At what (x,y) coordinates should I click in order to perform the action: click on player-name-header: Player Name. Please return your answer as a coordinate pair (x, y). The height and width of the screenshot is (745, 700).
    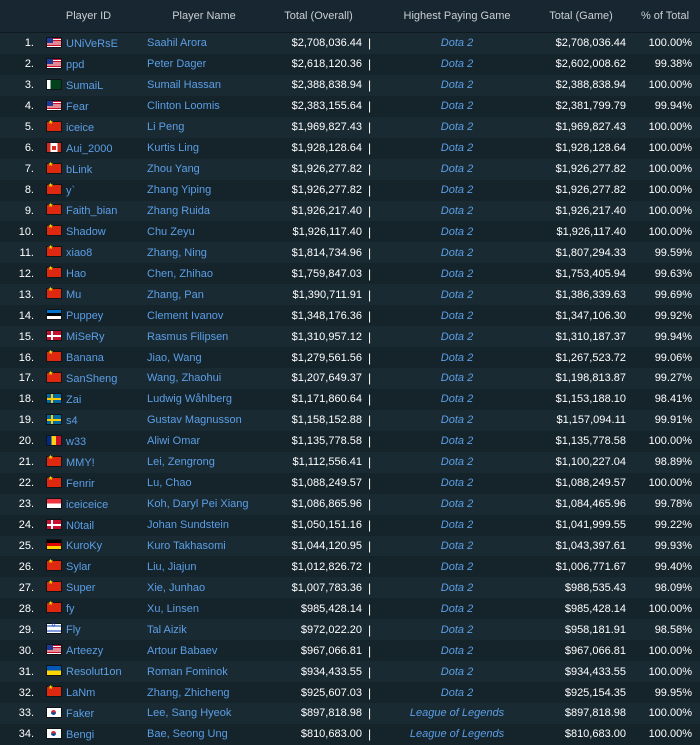
    Looking at the image, I should click on (204, 16).